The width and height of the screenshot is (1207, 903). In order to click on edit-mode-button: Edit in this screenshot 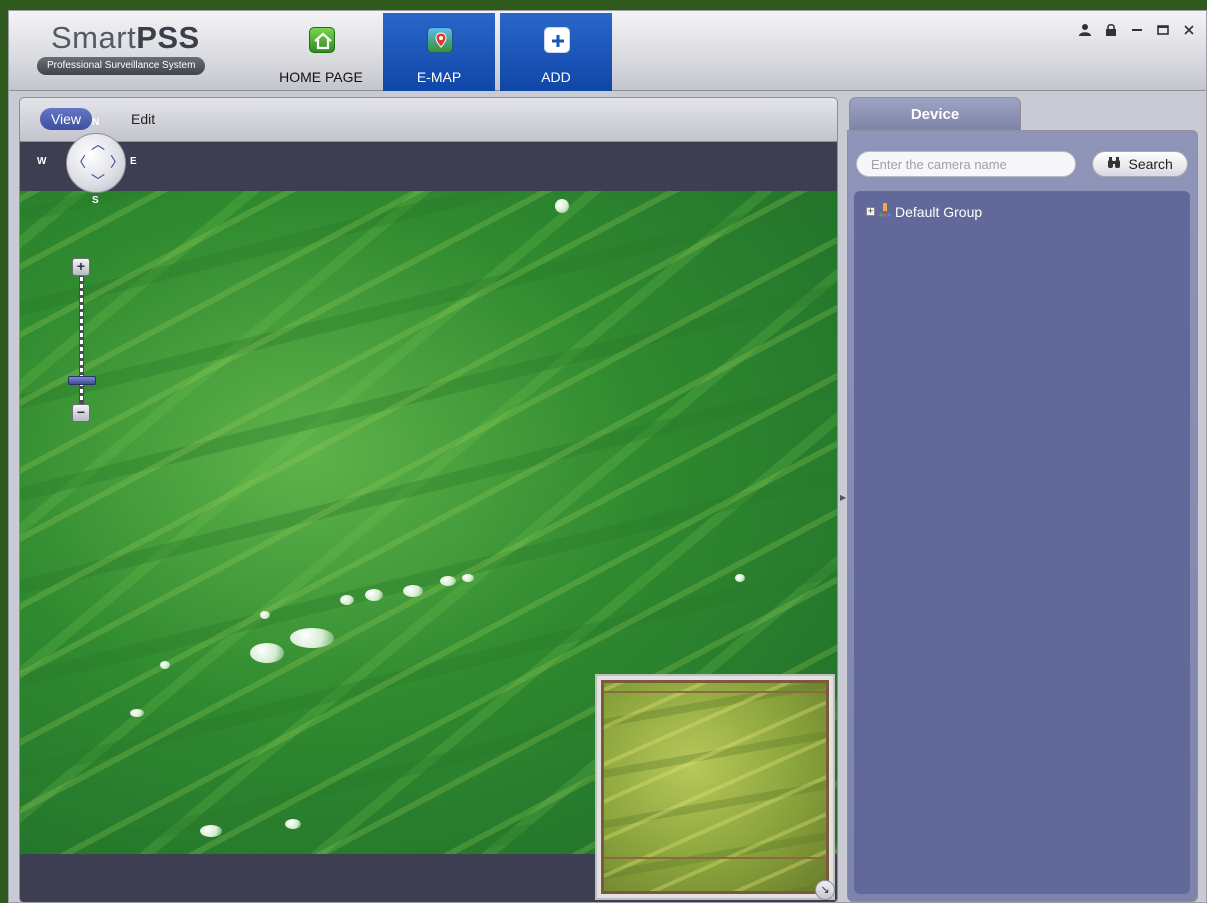, I will do `click(143, 119)`.